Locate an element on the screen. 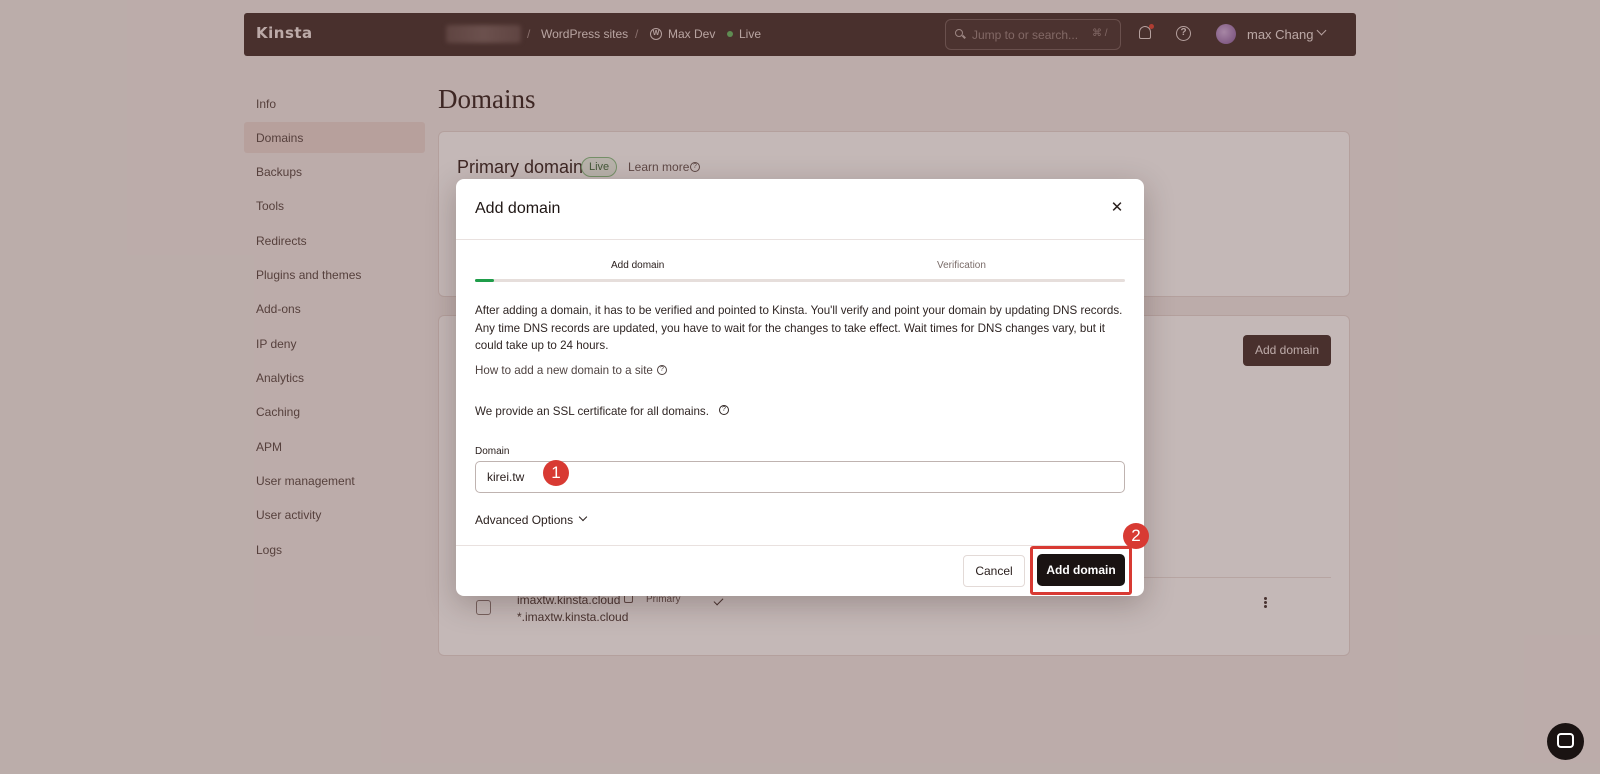 This screenshot has width=1600, height=774. chat-icon is located at coordinates (1565, 740).